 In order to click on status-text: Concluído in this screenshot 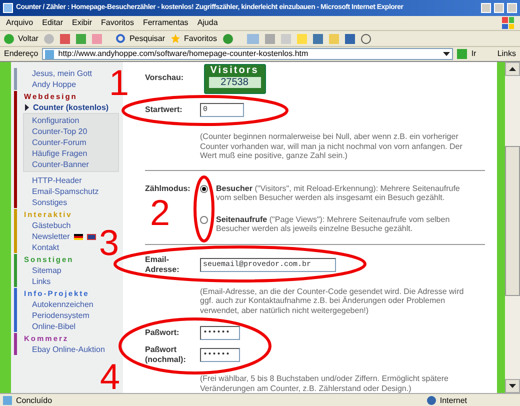, I will do `click(34, 400)`.